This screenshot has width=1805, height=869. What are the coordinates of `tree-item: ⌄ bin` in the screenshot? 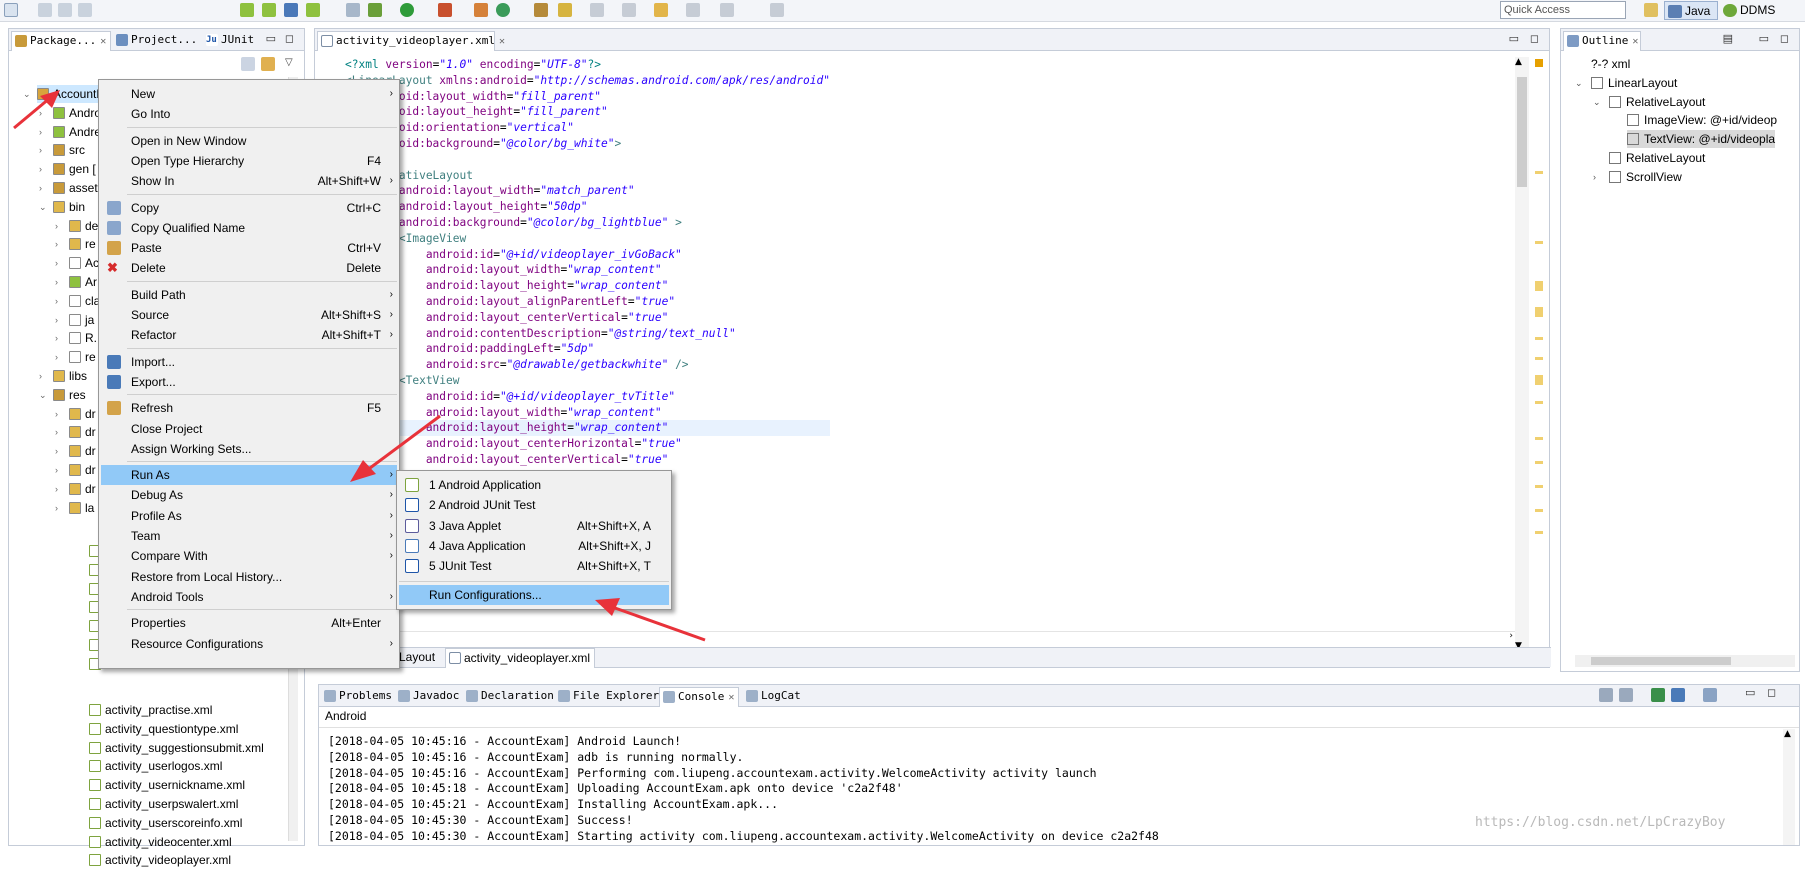 It's located at (62, 207).